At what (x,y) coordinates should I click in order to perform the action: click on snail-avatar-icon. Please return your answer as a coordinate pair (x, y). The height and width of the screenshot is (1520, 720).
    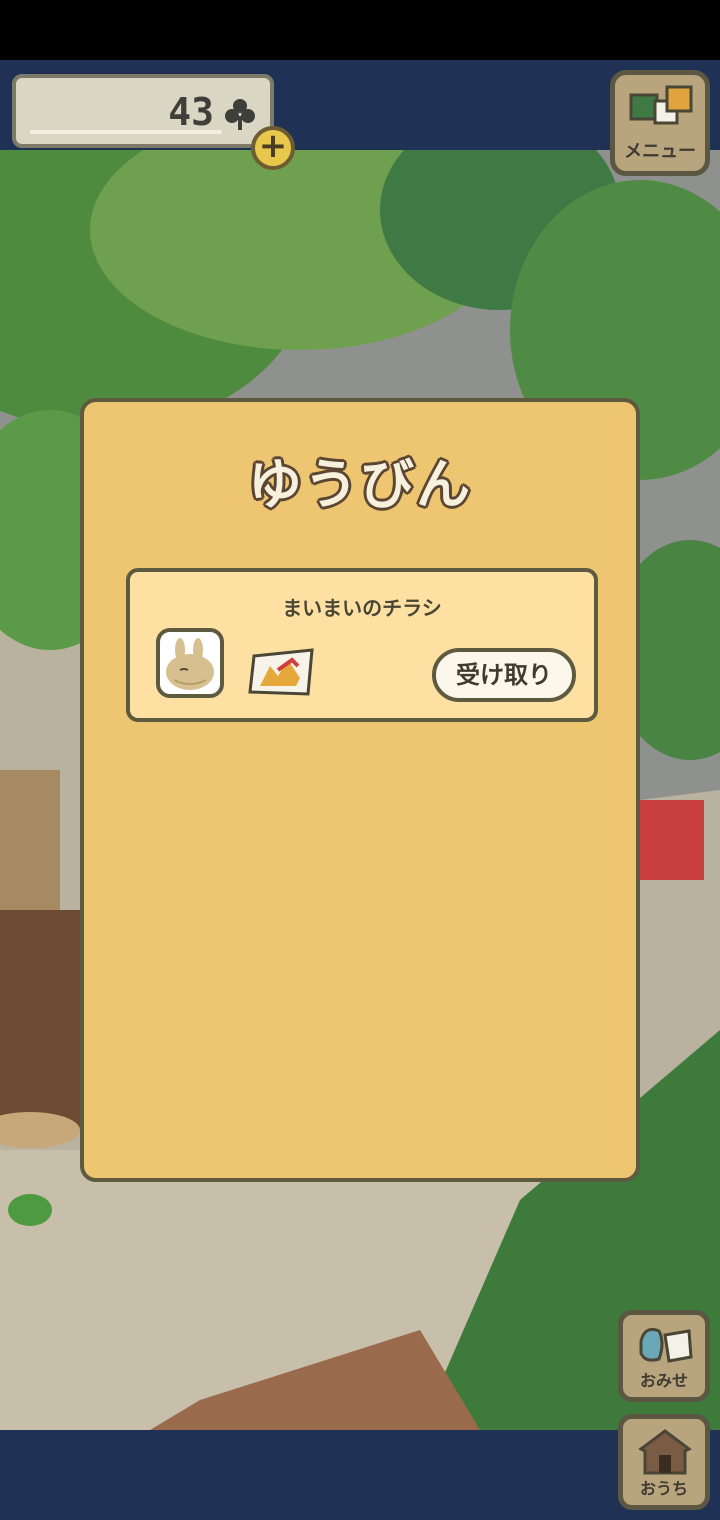
    Looking at the image, I should click on (190, 663).